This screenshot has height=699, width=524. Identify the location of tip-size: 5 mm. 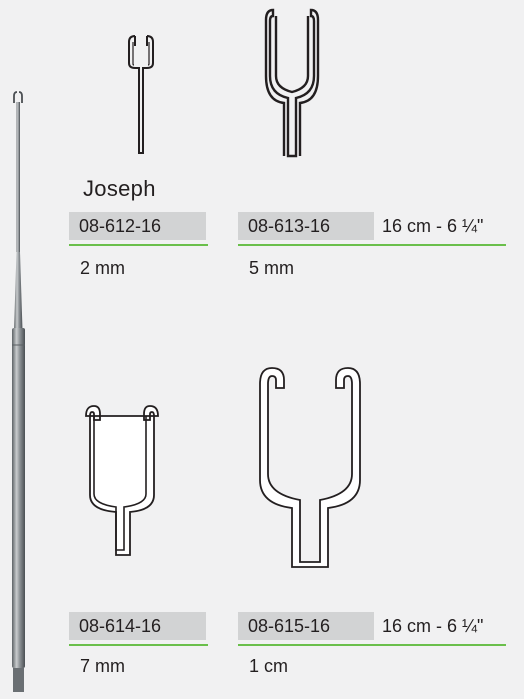
(271, 268).